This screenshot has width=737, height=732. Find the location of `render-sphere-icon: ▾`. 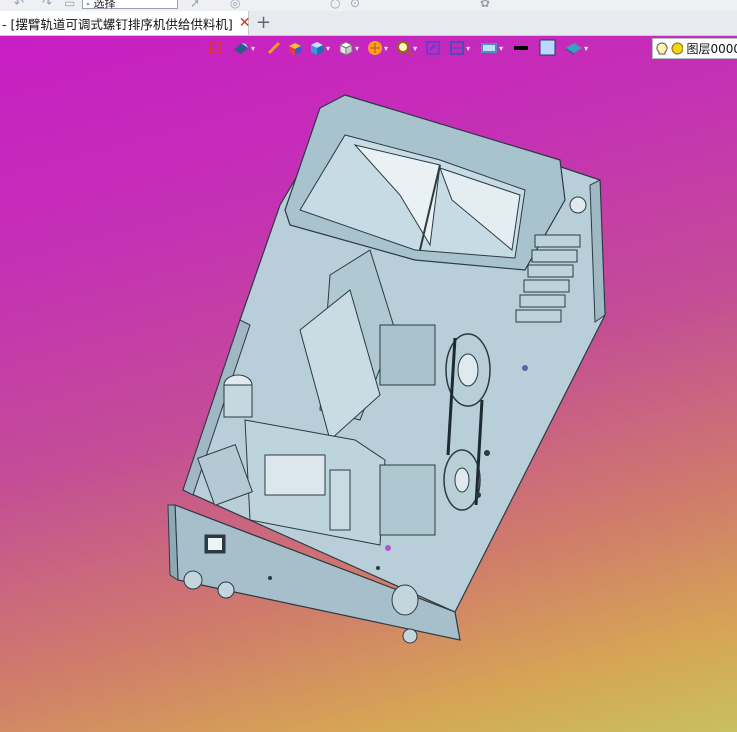

render-sphere-icon: ▾ is located at coordinates (378, 48).